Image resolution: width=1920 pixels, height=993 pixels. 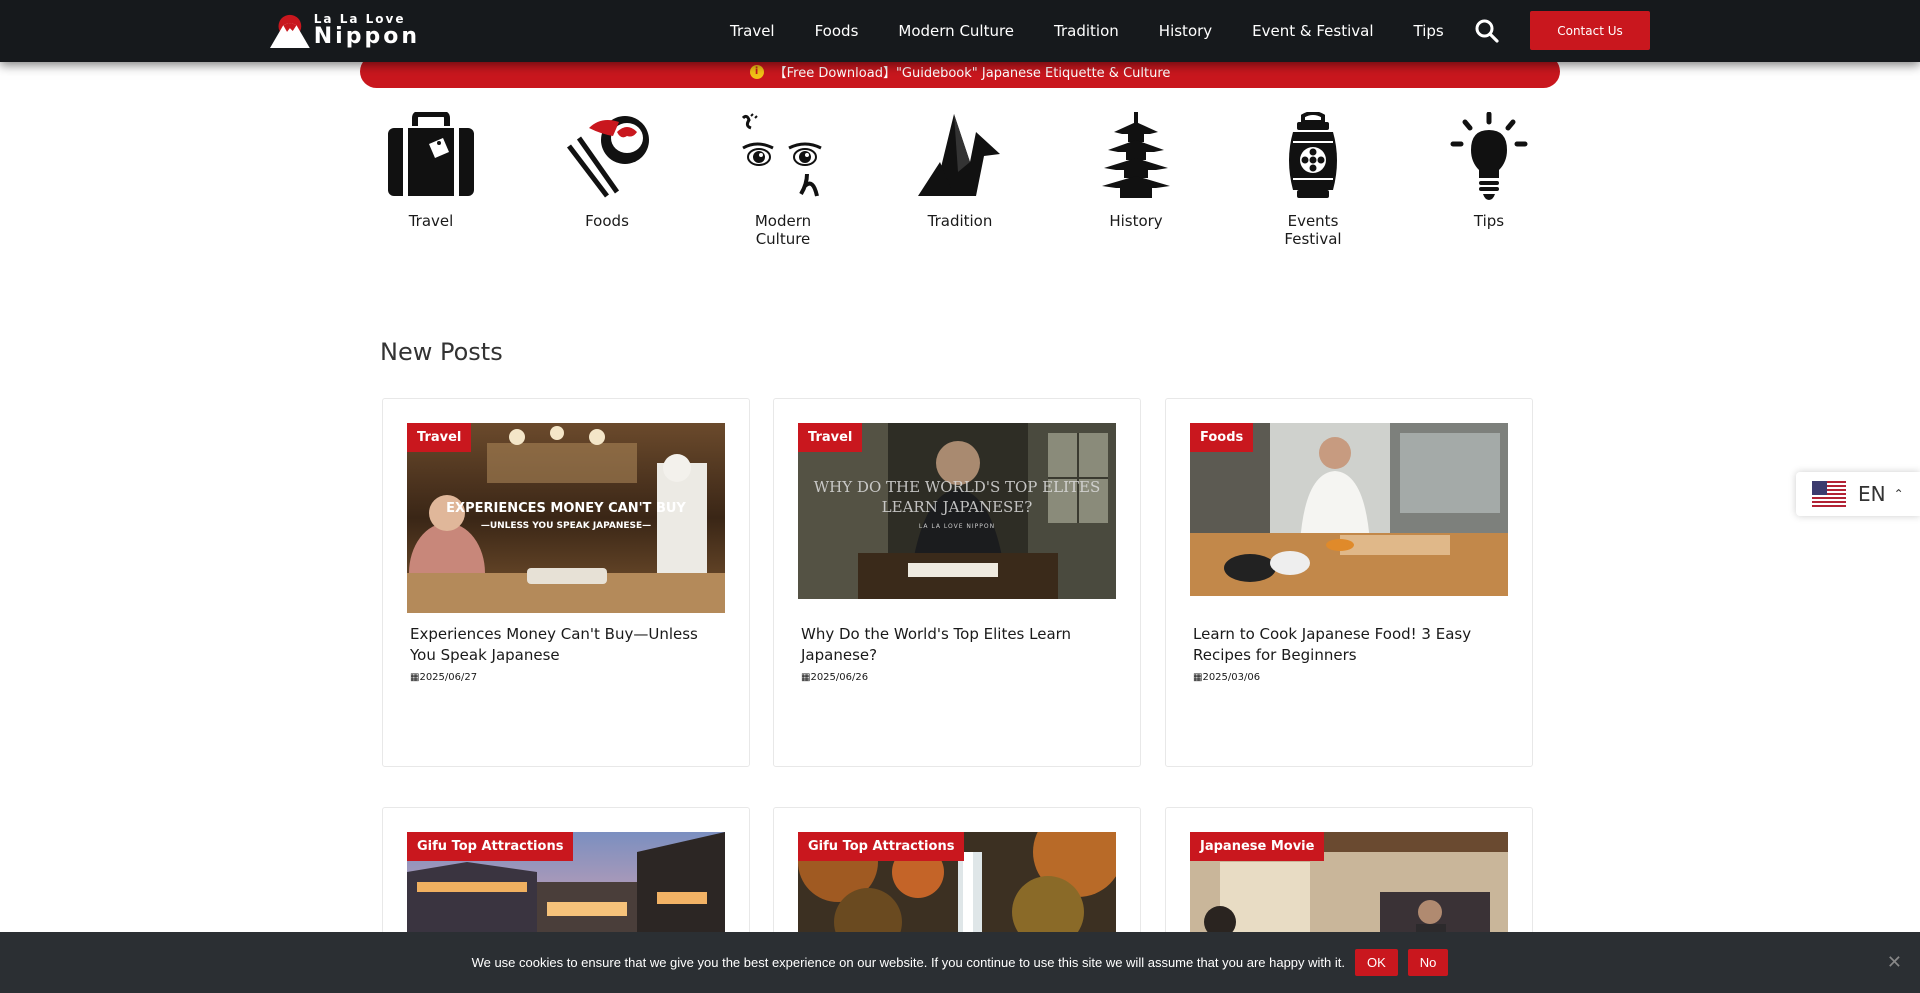 What do you see at coordinates (1222, 437) in the screenshot?
I see `post-category-tag: Foods` at bounding box center [1222, 437].